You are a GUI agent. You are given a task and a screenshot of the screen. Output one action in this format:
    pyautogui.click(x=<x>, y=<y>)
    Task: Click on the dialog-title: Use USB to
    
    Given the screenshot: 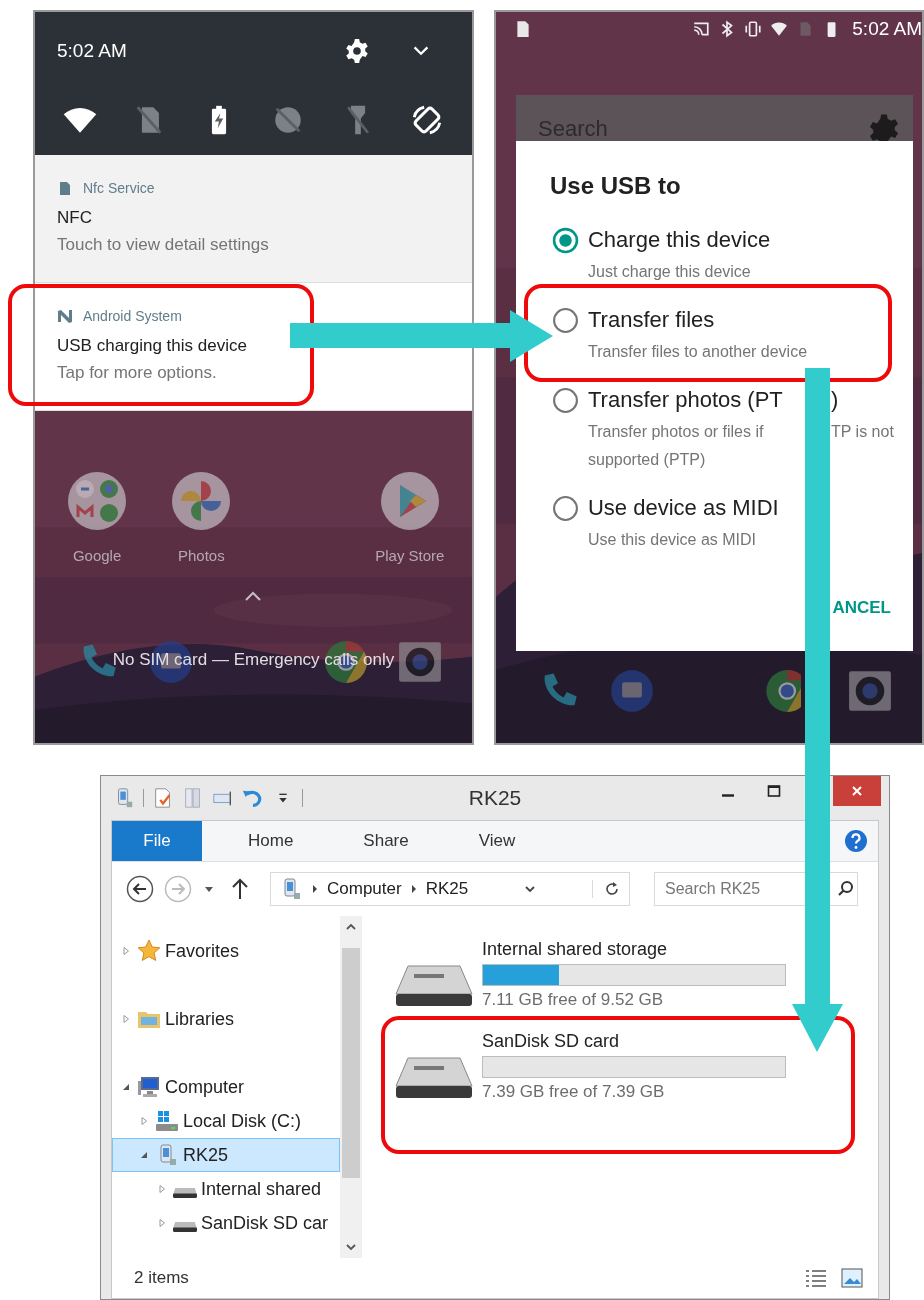 What is the action you would take?
    pyautogui.click(x=616, y=186)
    